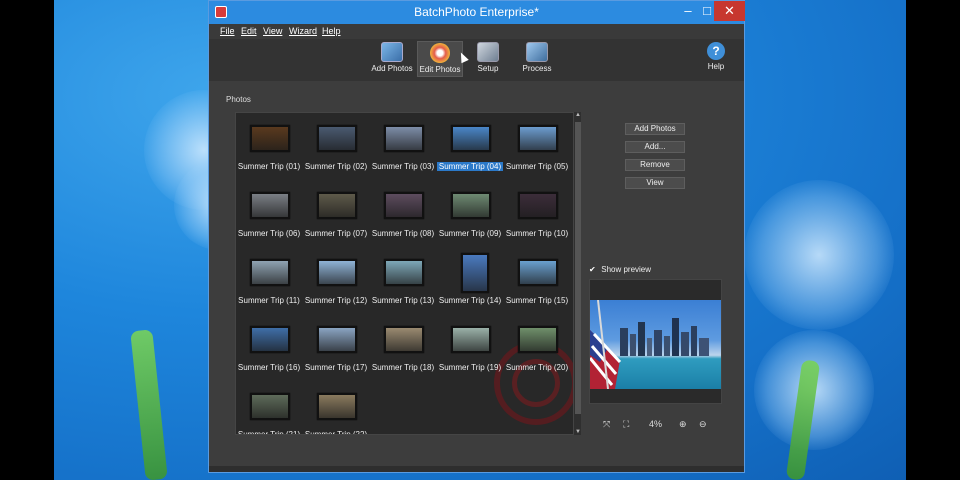 This screenshot has width=960, height=480. I want to click on grid-scrollbar: ▲ ▼, so click(577, 273).